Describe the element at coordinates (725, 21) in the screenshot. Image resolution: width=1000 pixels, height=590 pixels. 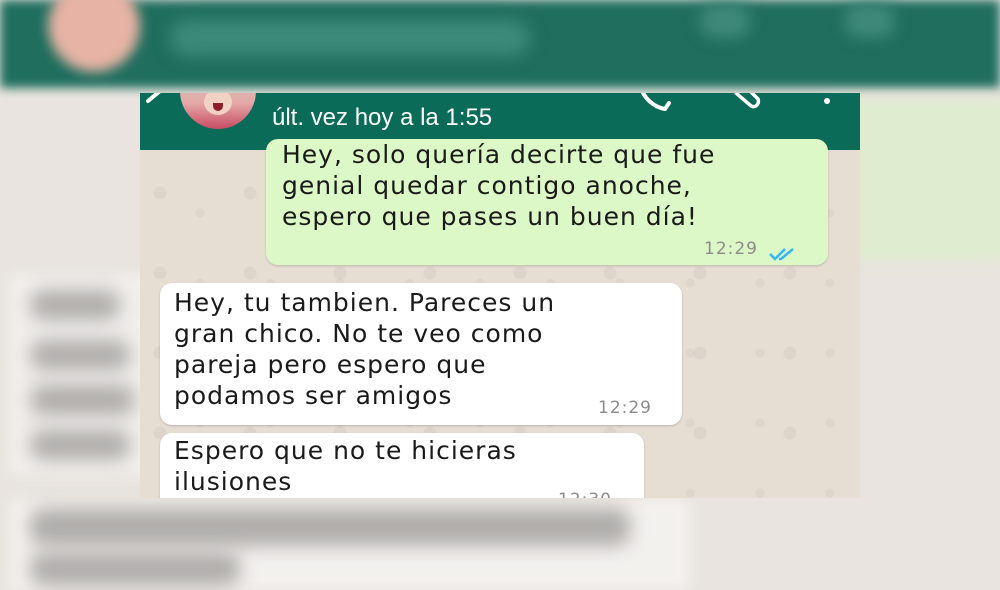
I see `blurred-call-icon` at that location.